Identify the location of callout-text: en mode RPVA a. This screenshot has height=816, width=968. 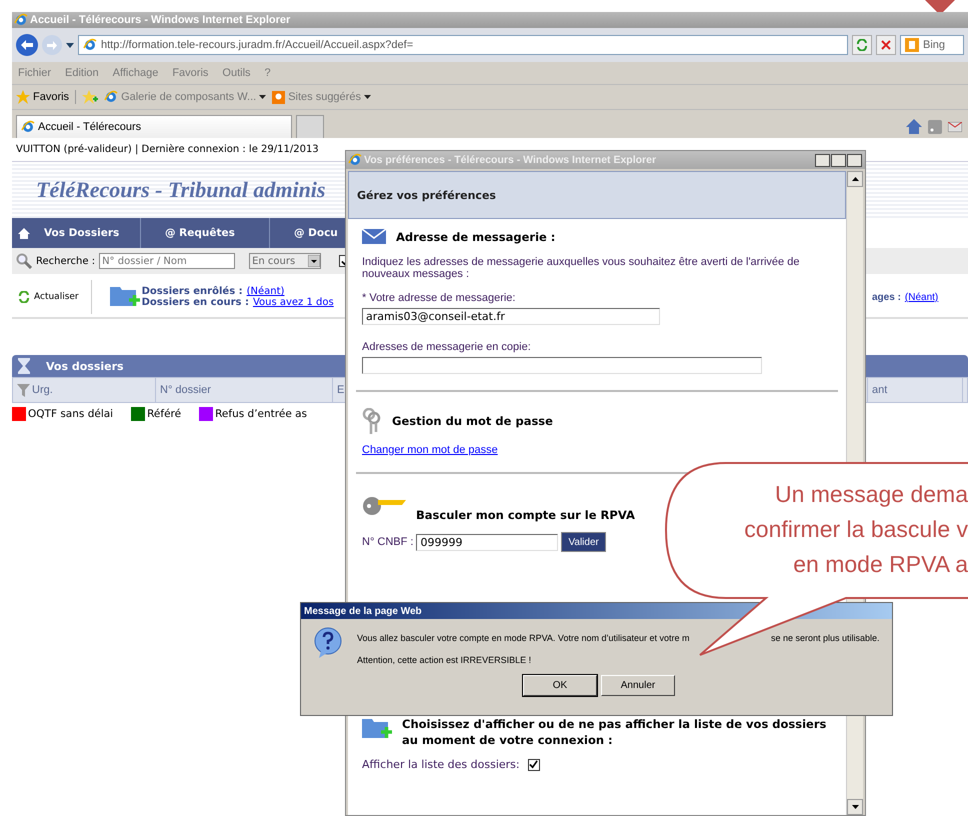
(880, 564).